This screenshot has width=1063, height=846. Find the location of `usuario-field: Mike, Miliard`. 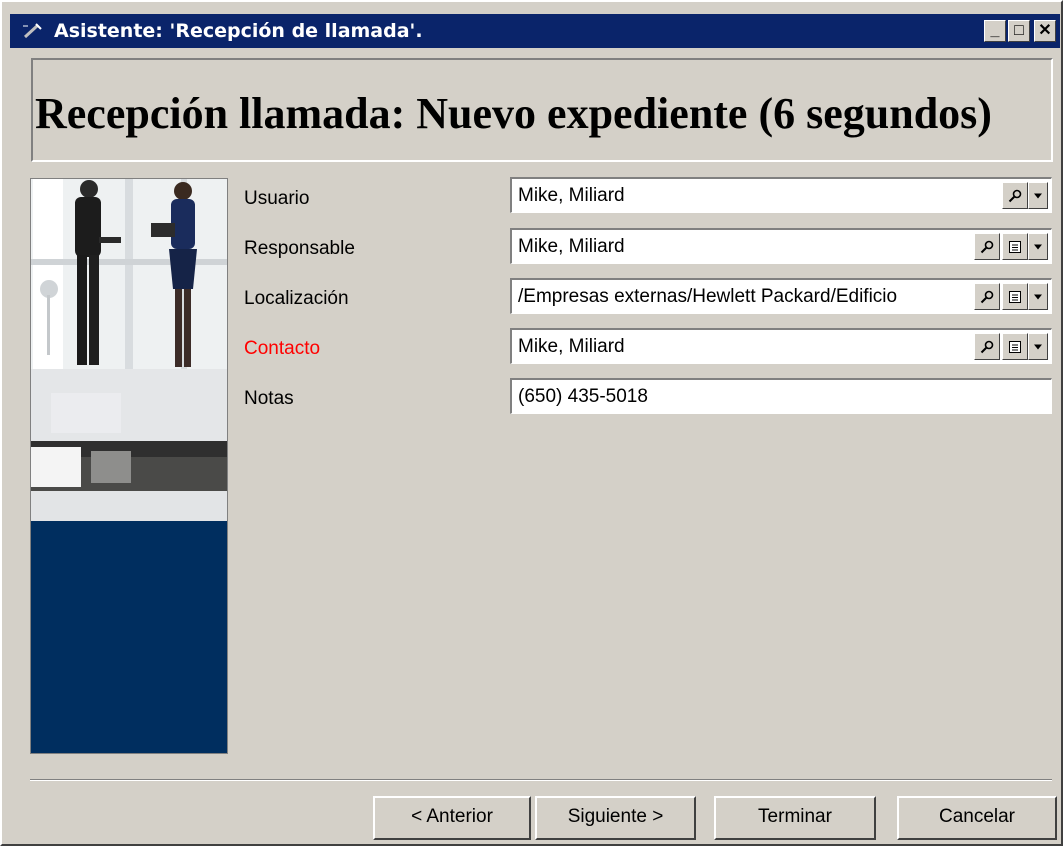

usuario-field: Mike, Miliard is located at coordinates (781, 195).